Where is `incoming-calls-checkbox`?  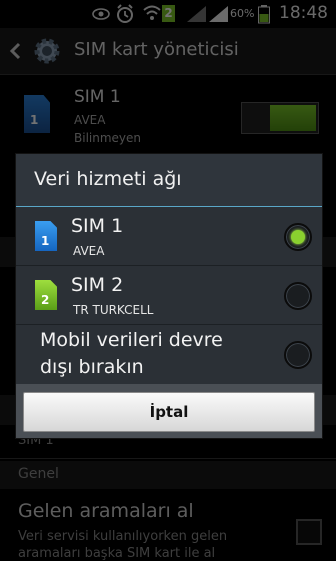
incoming-calls-checkbox is located at coordinates (309, 532).